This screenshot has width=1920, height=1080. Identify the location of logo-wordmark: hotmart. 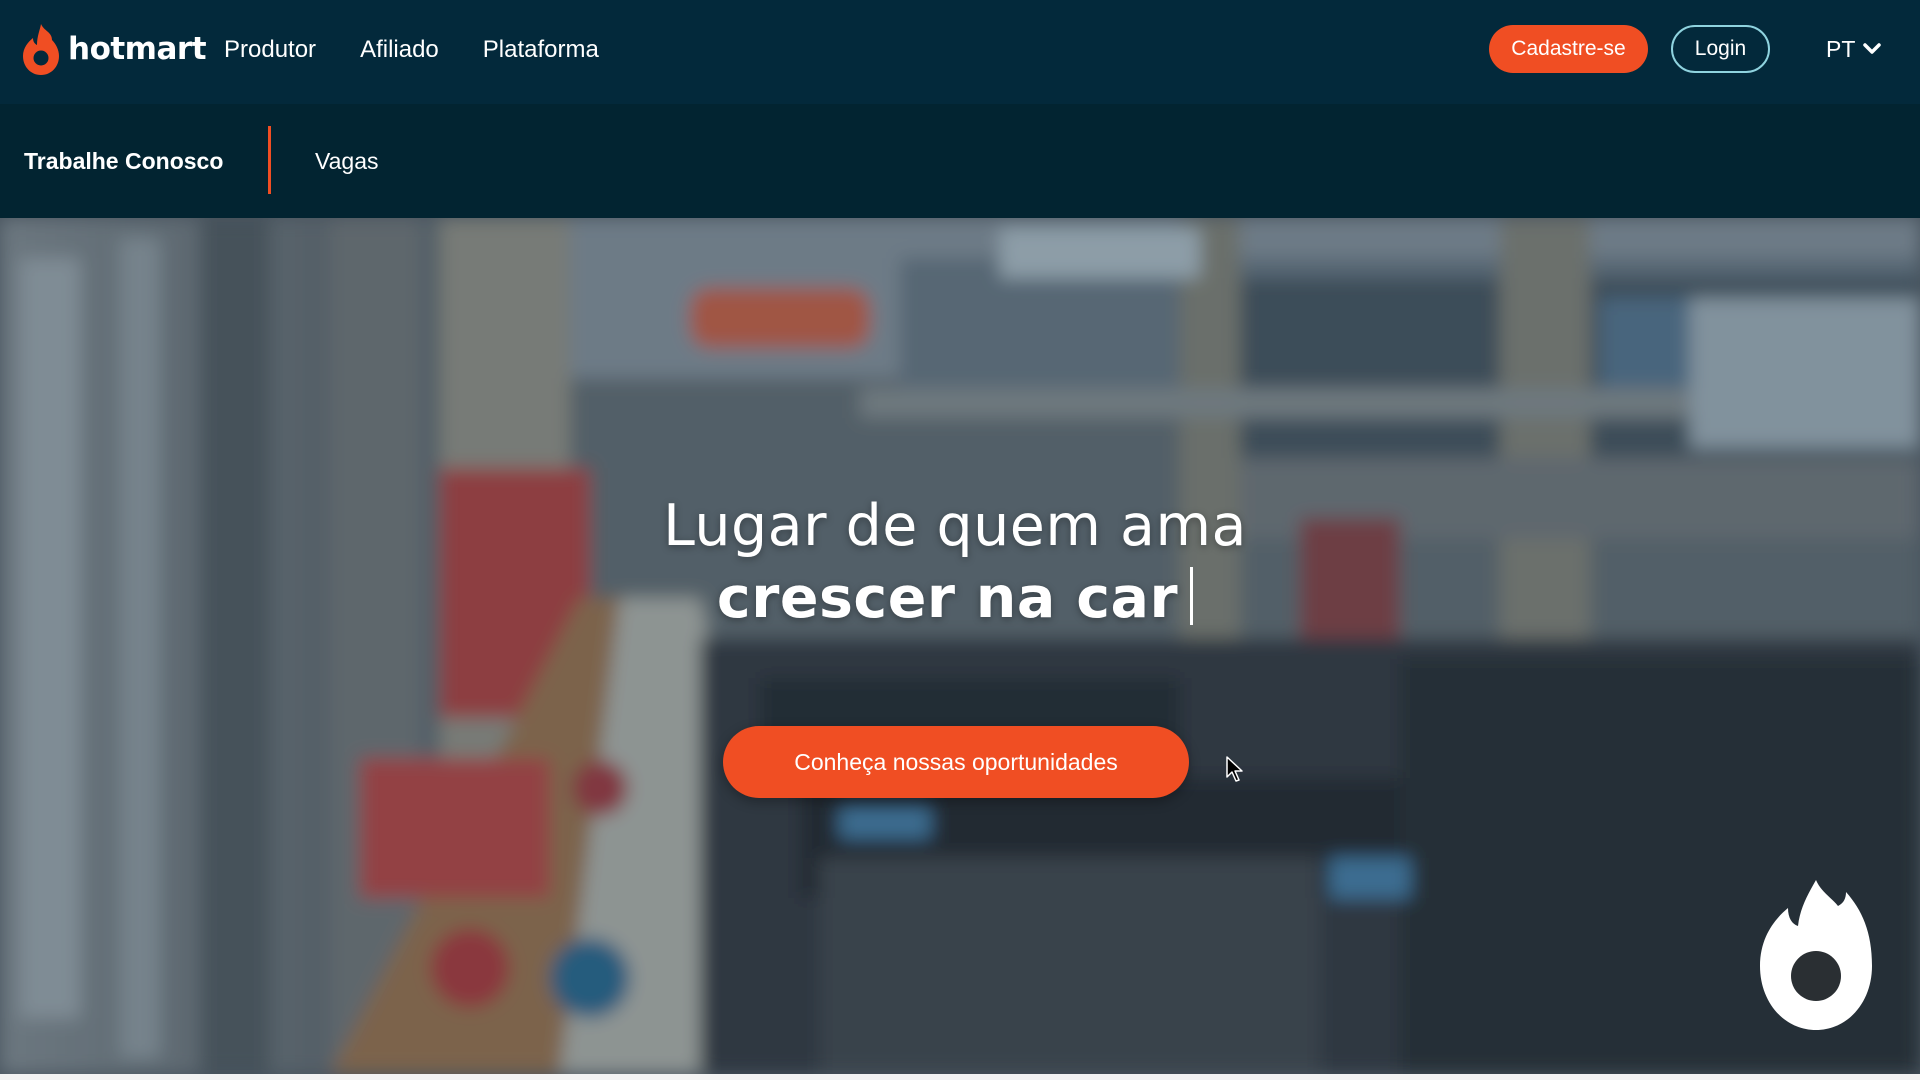
(137, 49).